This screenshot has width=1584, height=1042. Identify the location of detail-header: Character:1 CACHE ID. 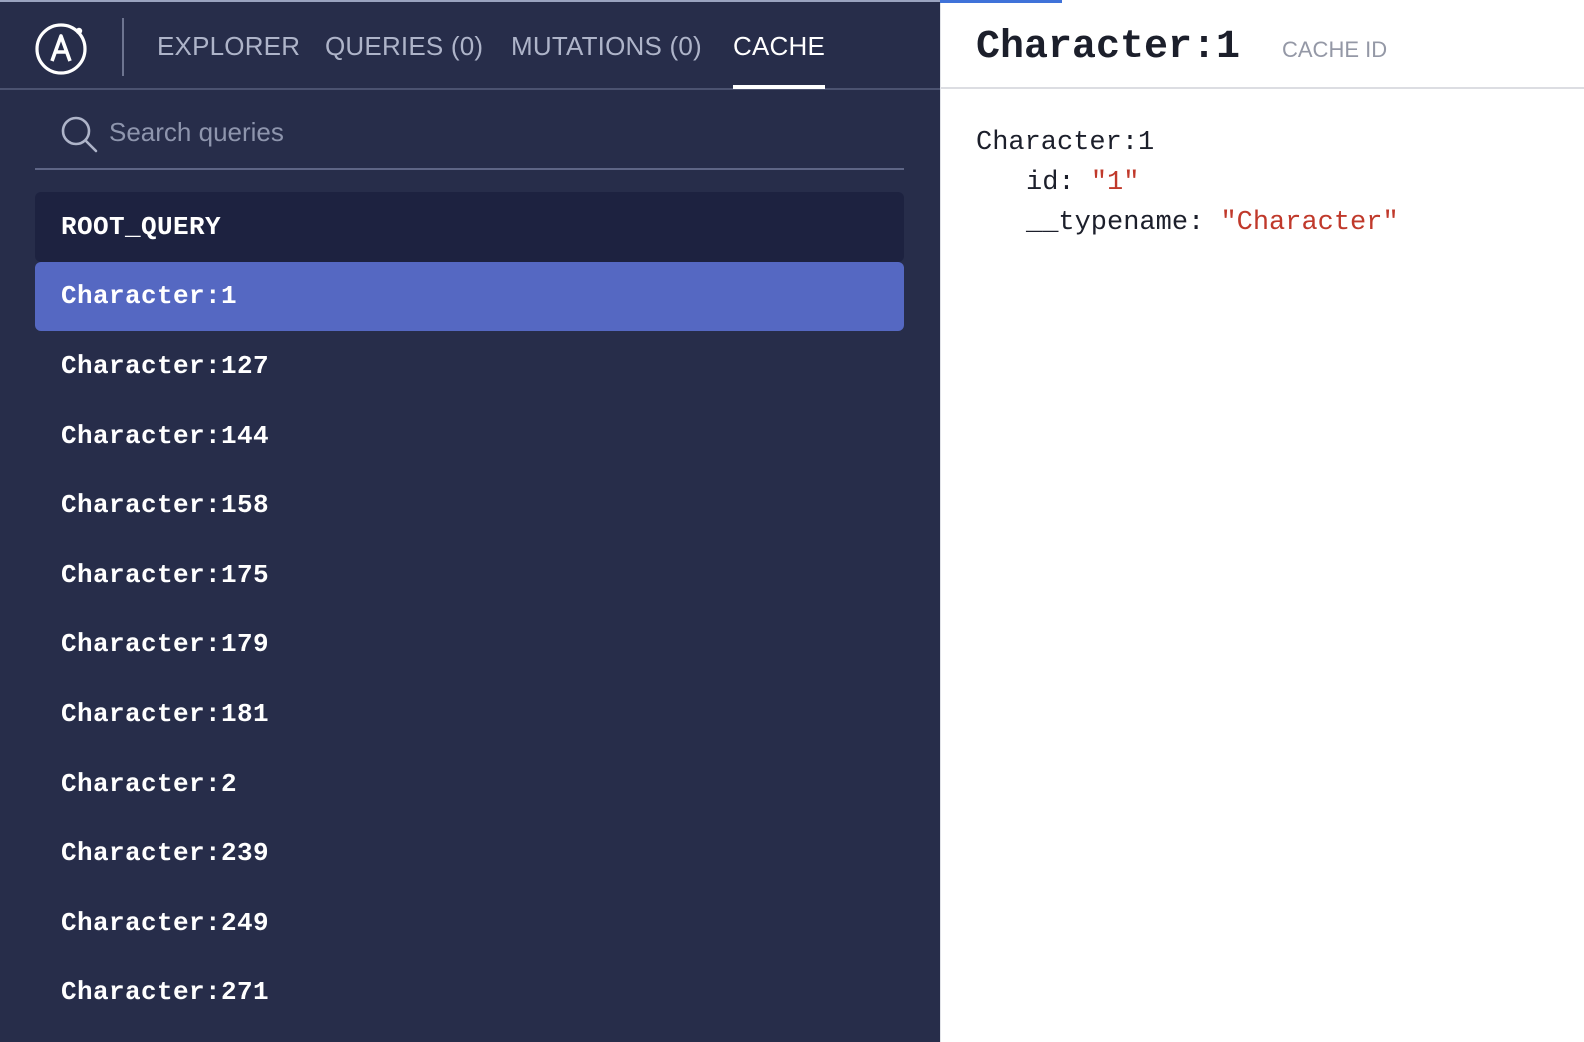
(1262, 46).